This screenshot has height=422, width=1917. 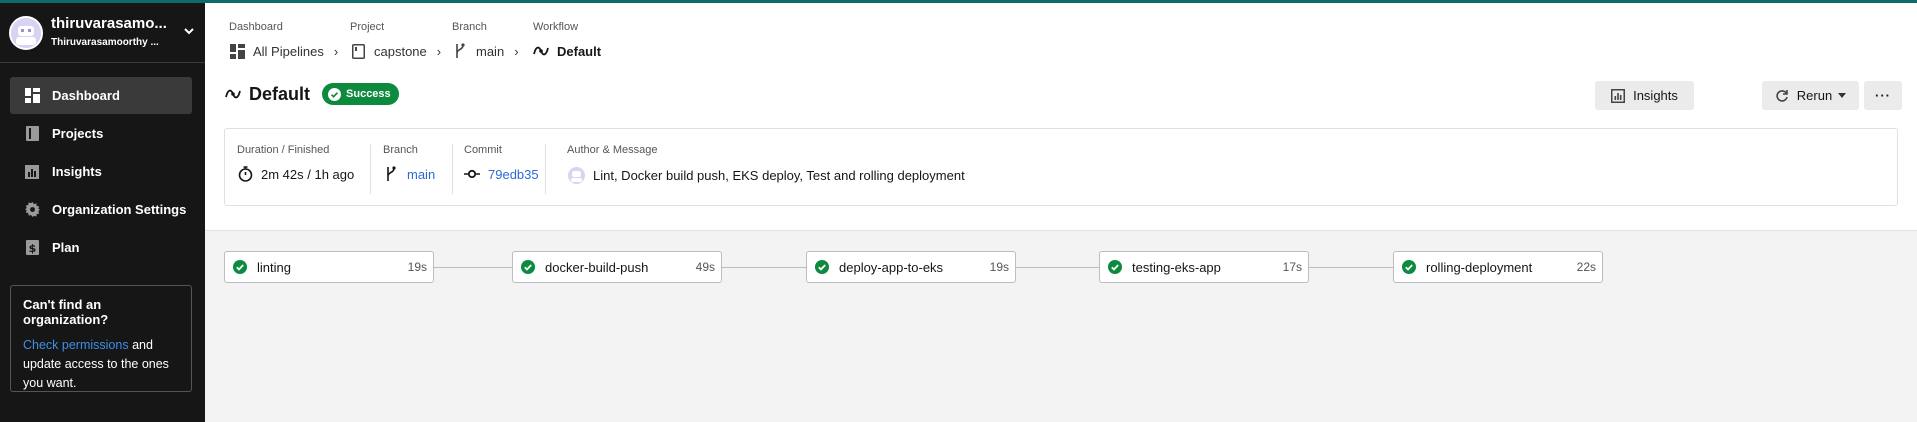 I want to click on job-rolling-deployment: rolling-deployment 22s, so click(x=1498, y=267).